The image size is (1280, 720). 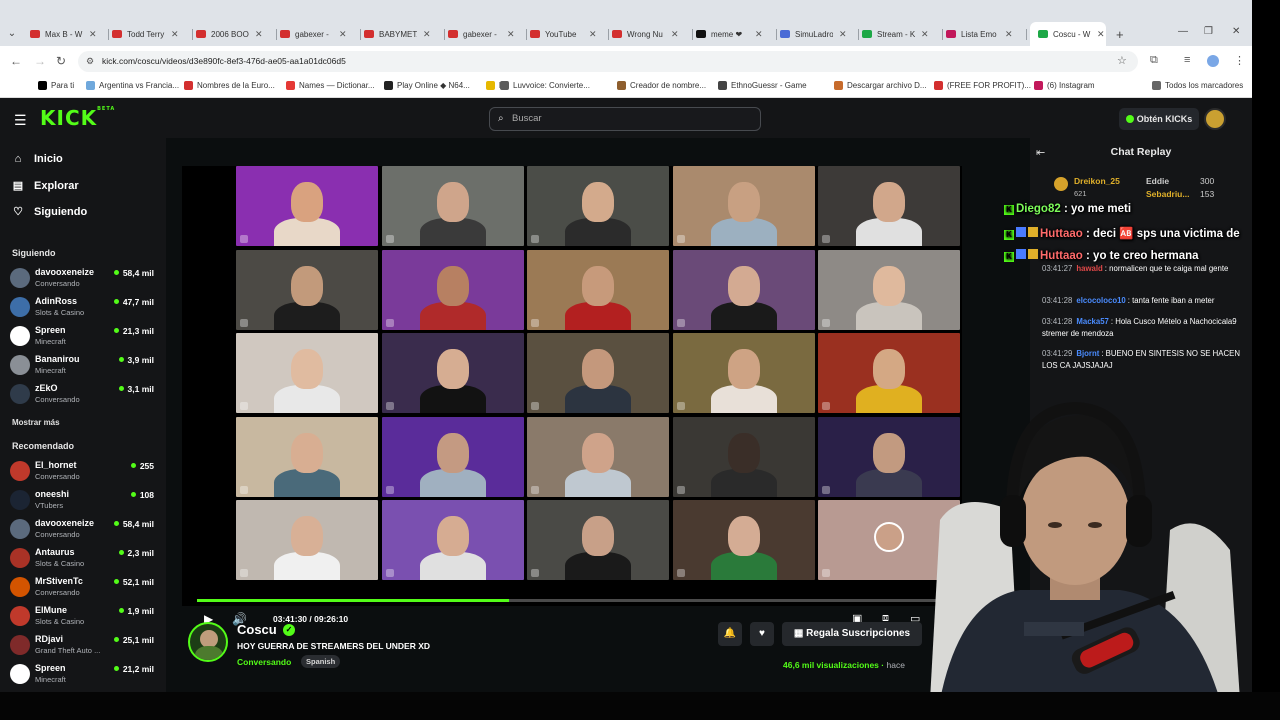 I want to click on follow-heart-button: ♥, so click(x=762, y=634).